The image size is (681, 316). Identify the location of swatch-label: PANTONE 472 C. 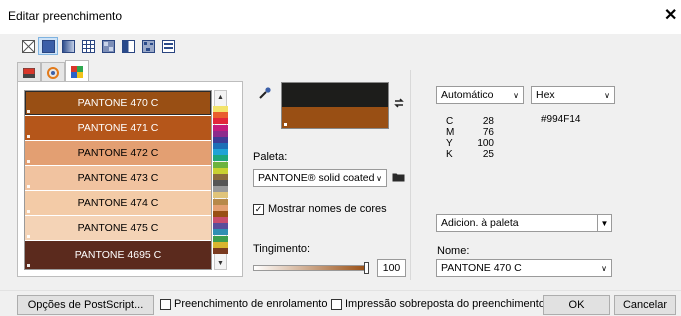
(118, 152).